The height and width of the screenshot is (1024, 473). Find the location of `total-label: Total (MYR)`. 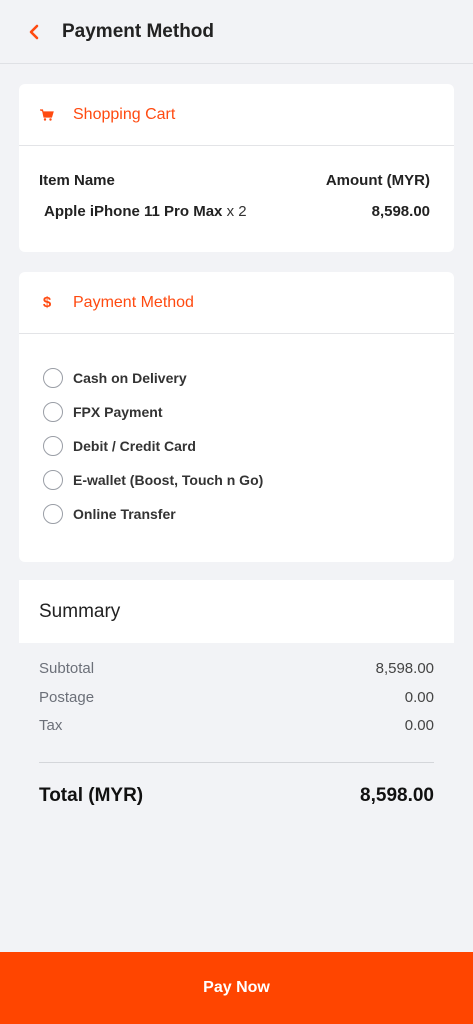

total-label: Total (MYR) is located at coordinates (91, 795).